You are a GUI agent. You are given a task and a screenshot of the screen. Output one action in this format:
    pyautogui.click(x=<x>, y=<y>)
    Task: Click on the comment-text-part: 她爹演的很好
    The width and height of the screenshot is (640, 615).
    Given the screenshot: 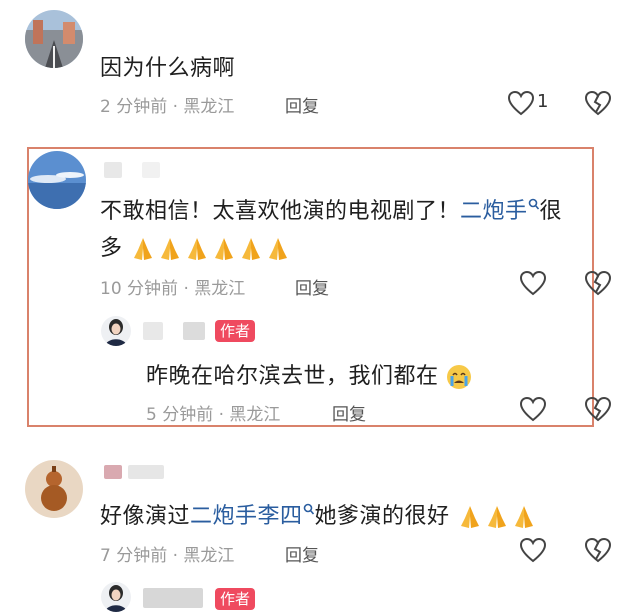 What is the action you would take?
    pyautogui.click(x=382, y=516)
    